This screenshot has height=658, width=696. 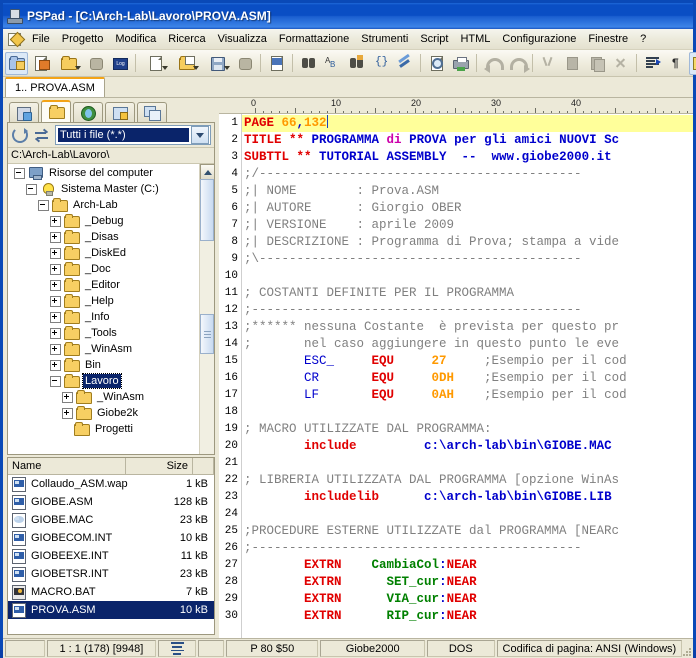 What do you see at coordinates (467, 497) in the screenshot?
I see `code-line: includelib c:\arch-lab\bin\GIOBE.LIB` at bounding box center [467, 497].